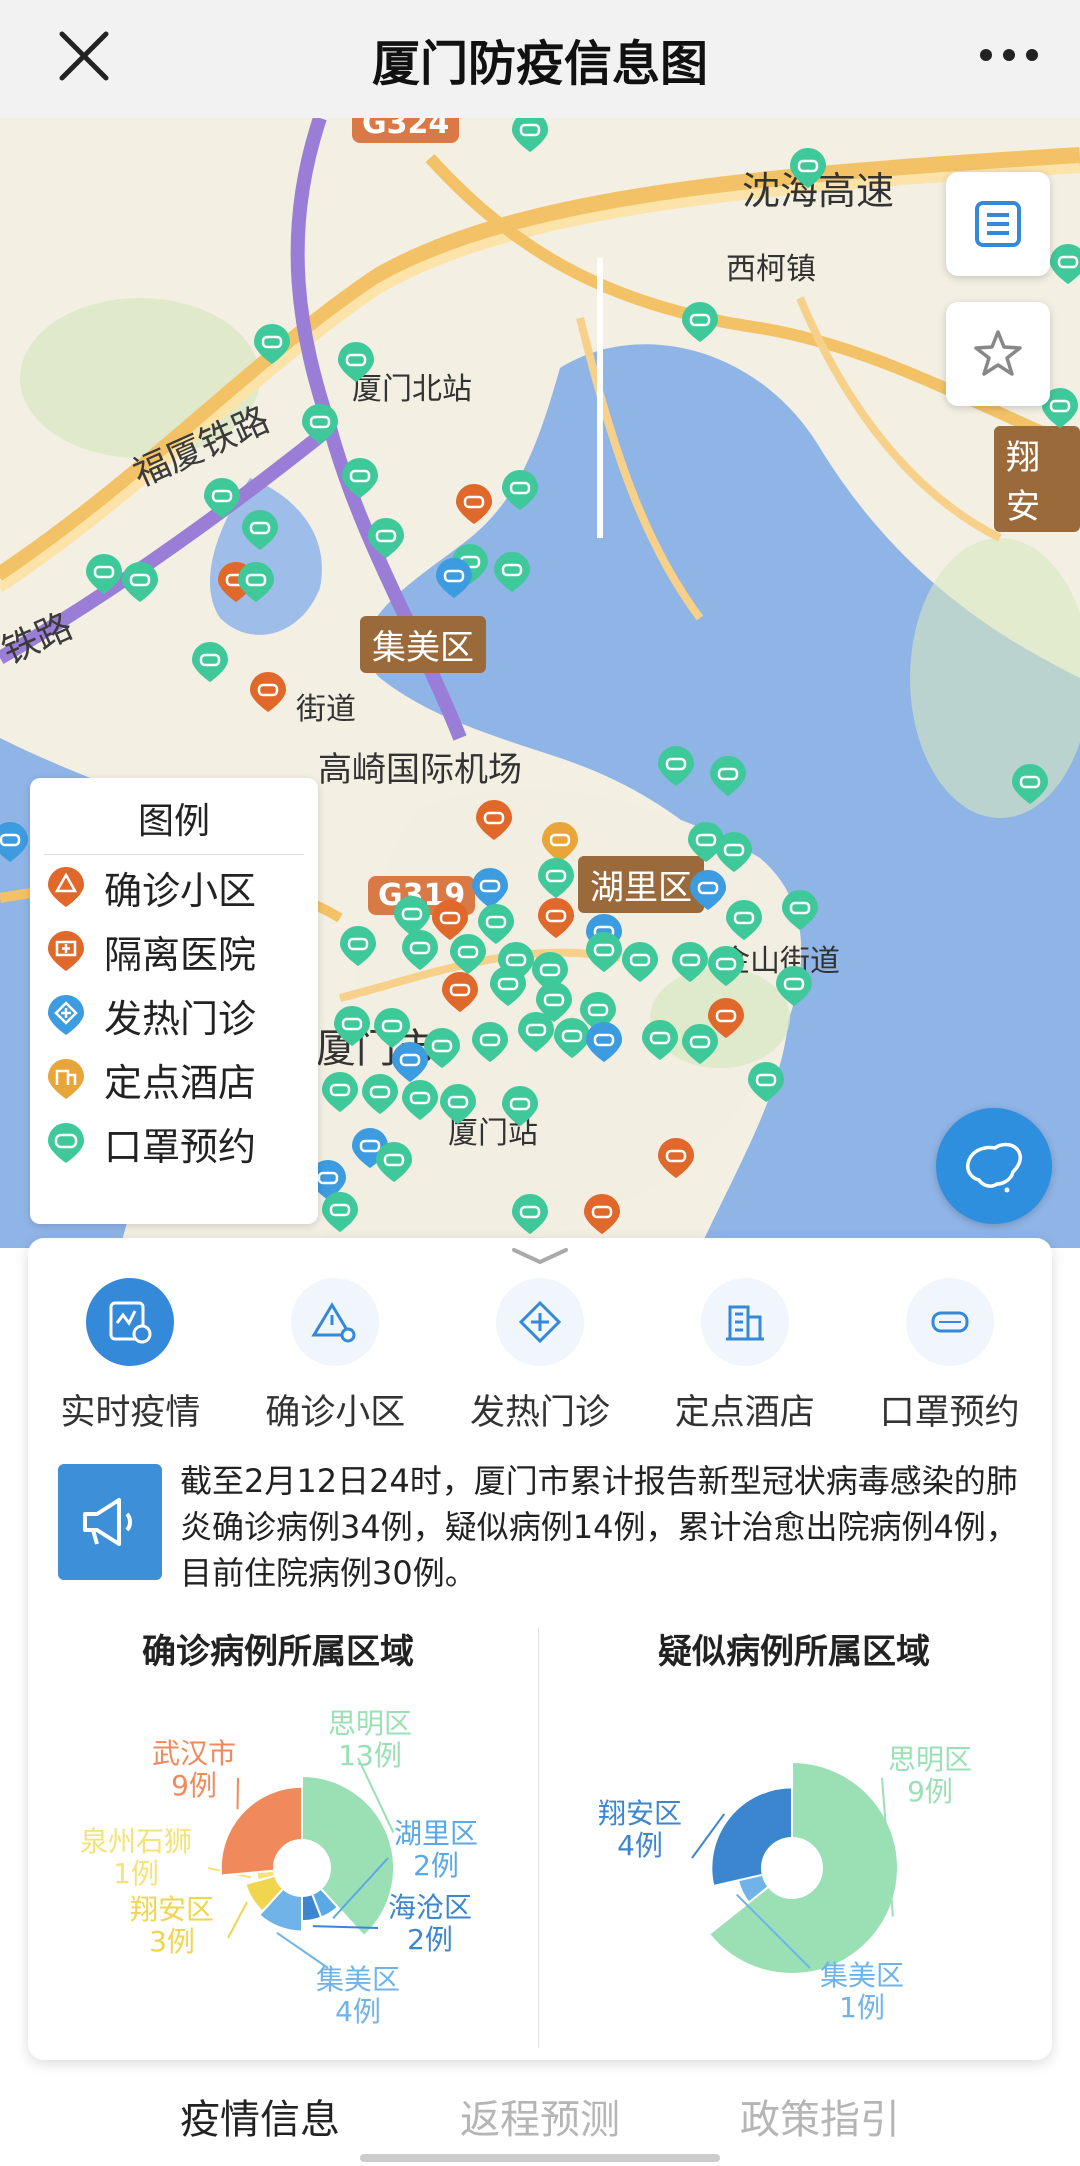 The width and height of the screenshot is (1080, 2166). What do you see at coordinates (794, 1652) in the screenshot?
I see `suspected-chart-title: 疑似病例所属区域` at bounding box center [794, 1652].